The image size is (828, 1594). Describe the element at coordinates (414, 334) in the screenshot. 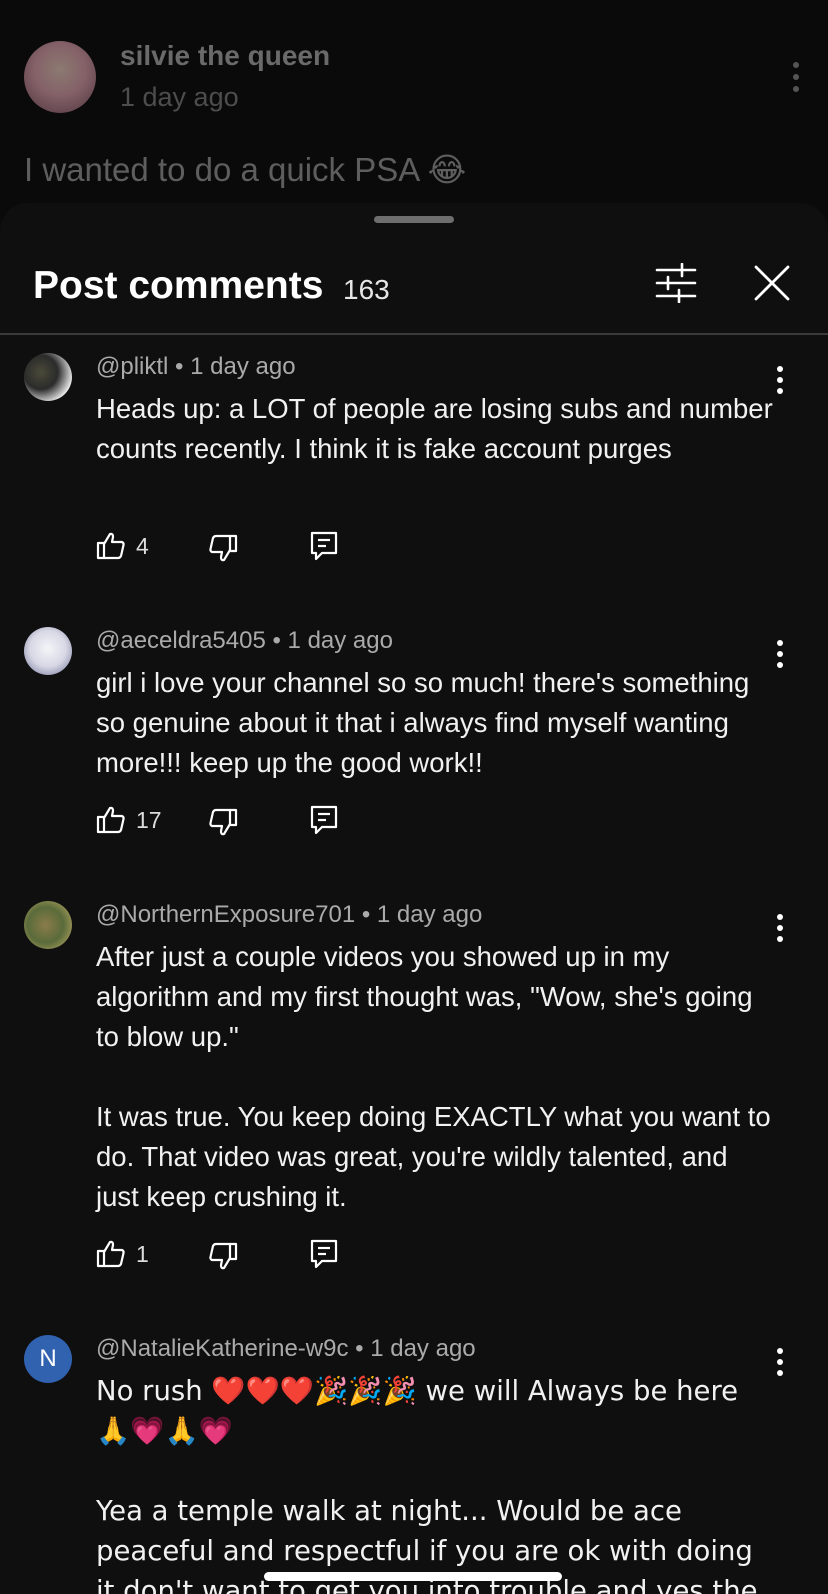

I see `header-divider` at that location.